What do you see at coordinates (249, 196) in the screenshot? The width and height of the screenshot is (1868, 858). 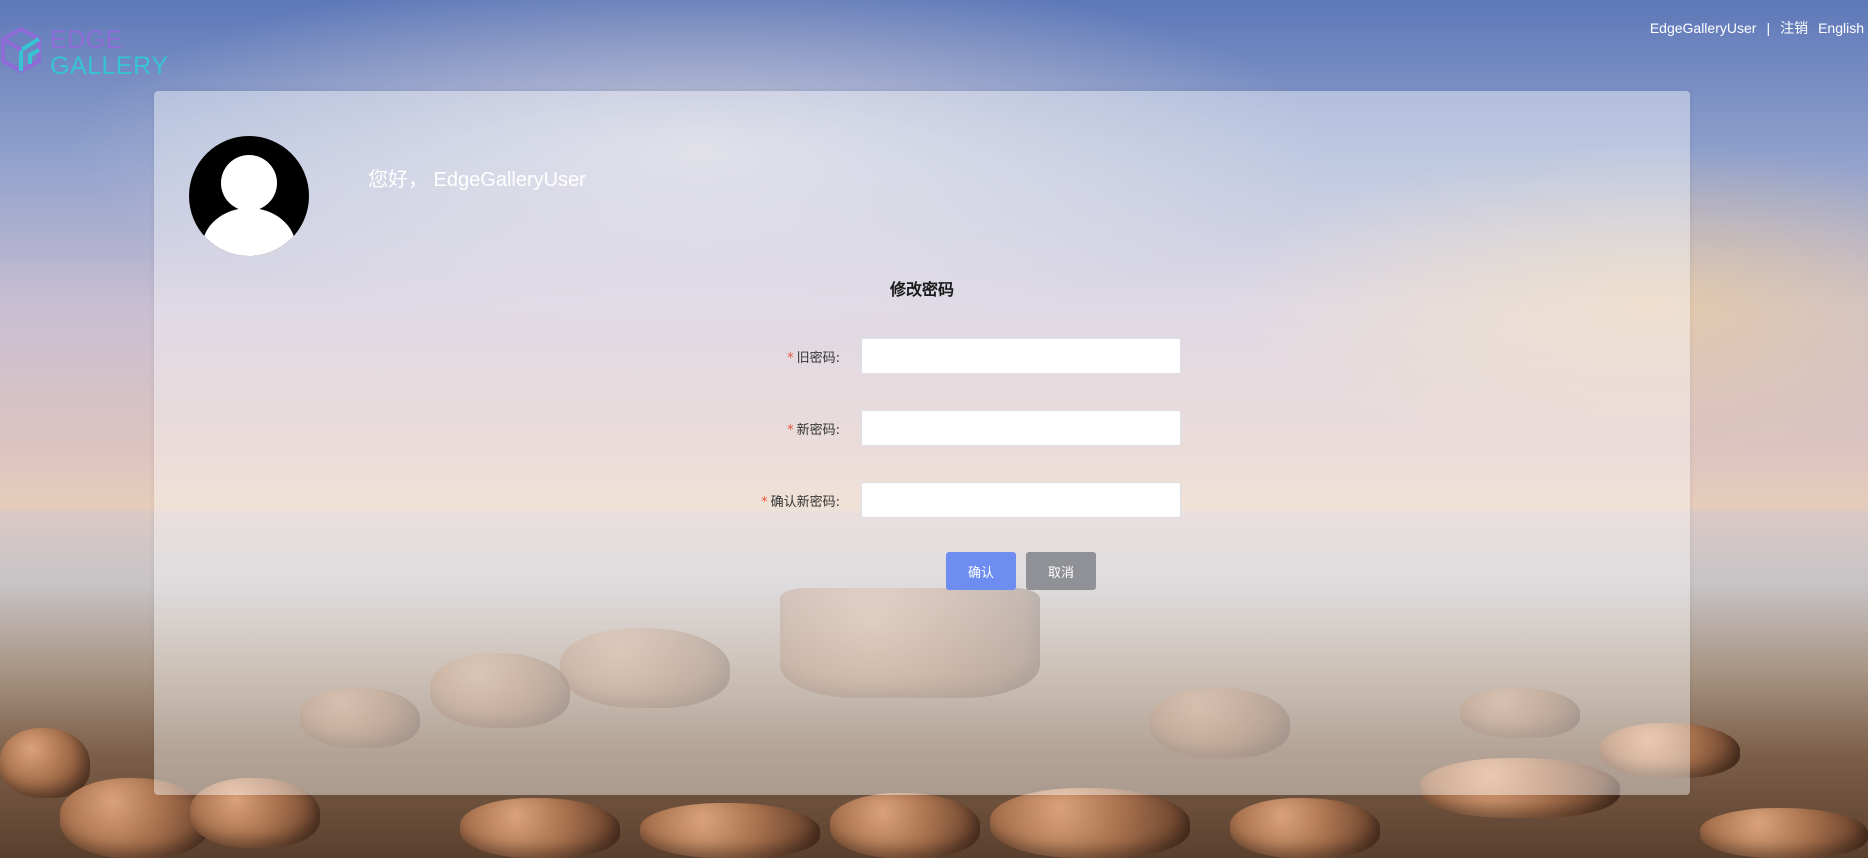 I see `user-avatar-icon` at bounding box center [249, 196].